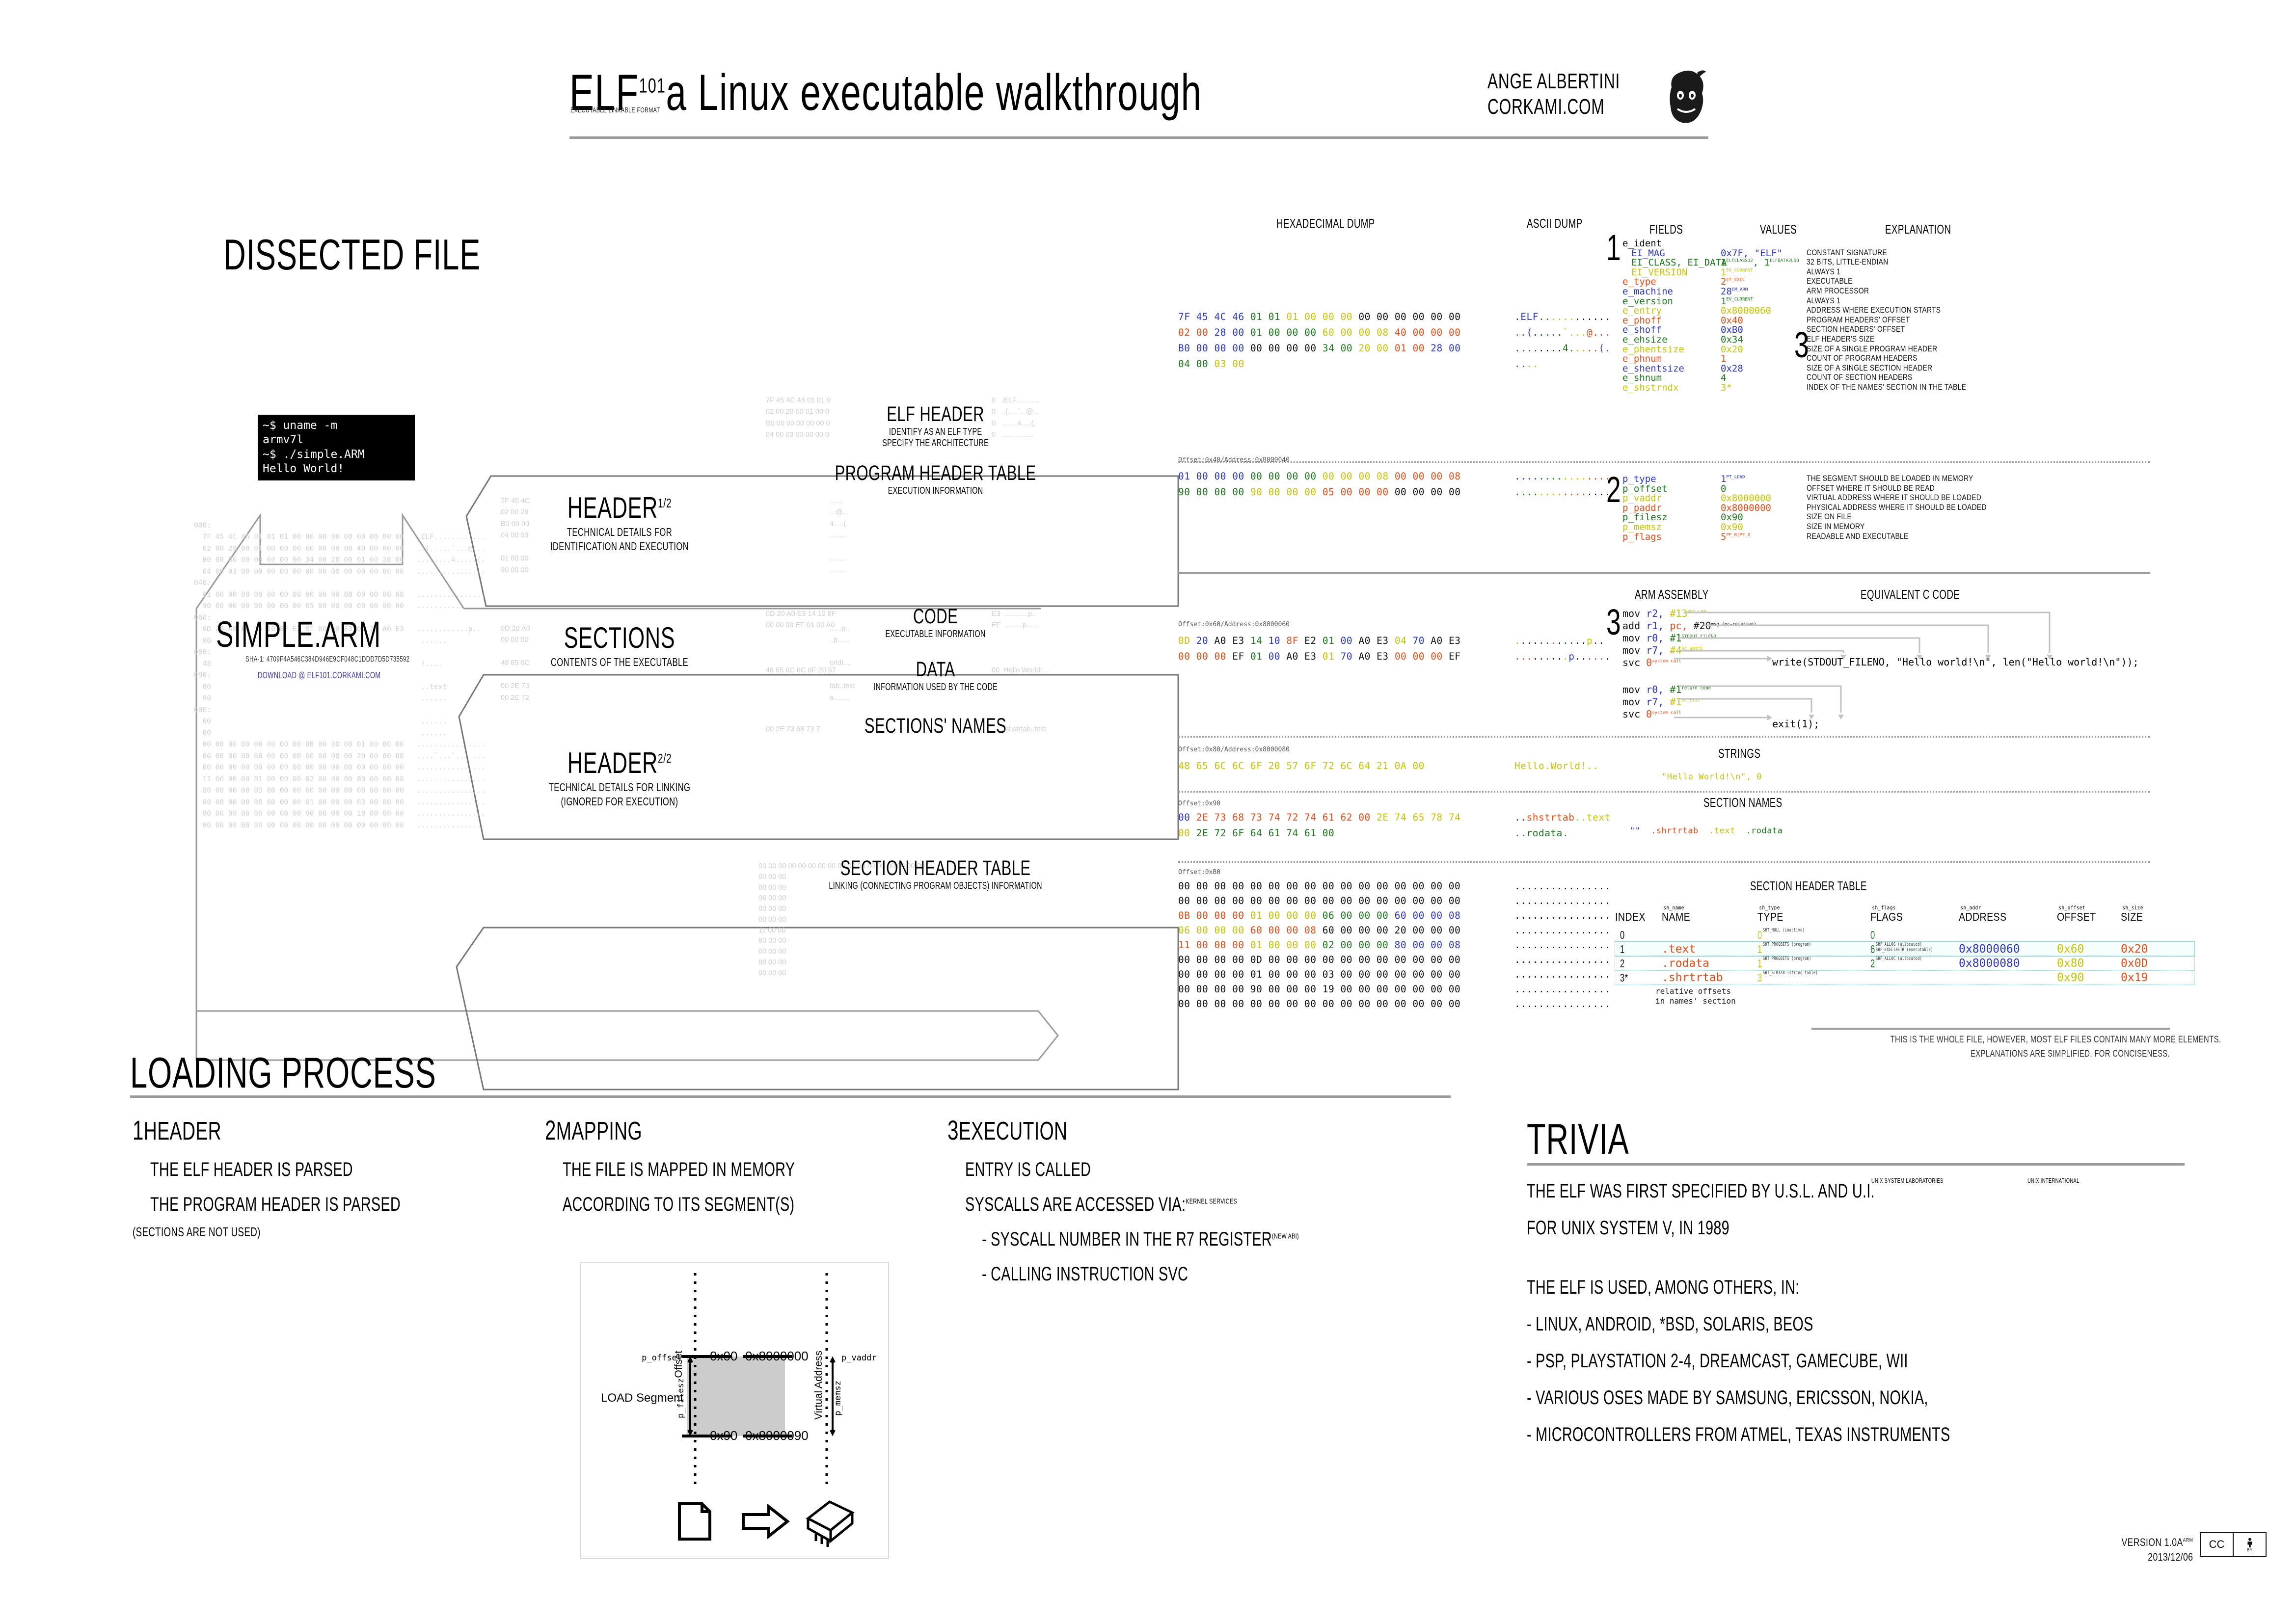 The image size is (2296, 1623). I want to click on hex-ascii: ............p.., so click(1559, 640).